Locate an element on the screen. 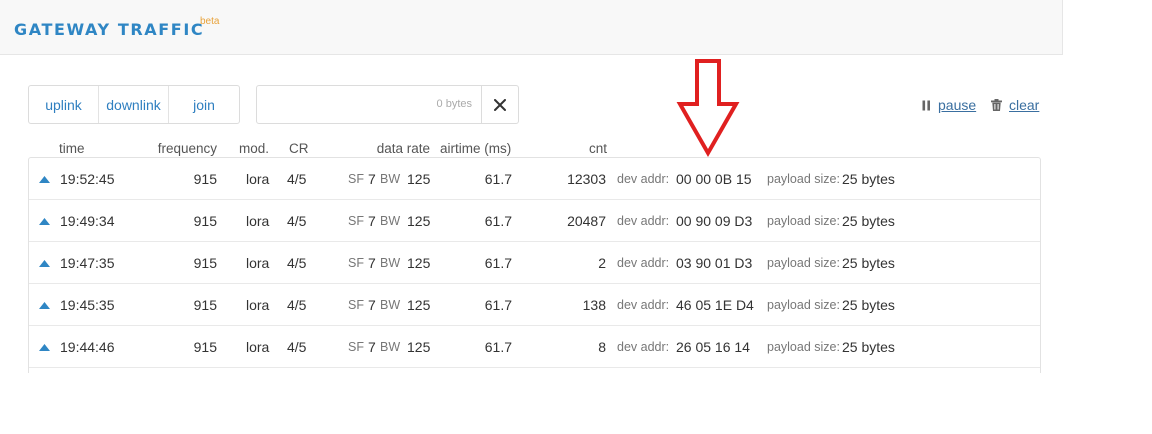 The height and width of the screenshot is (434, 1152). filter-uplink-button: uplink is located at coordinates (64, 104).